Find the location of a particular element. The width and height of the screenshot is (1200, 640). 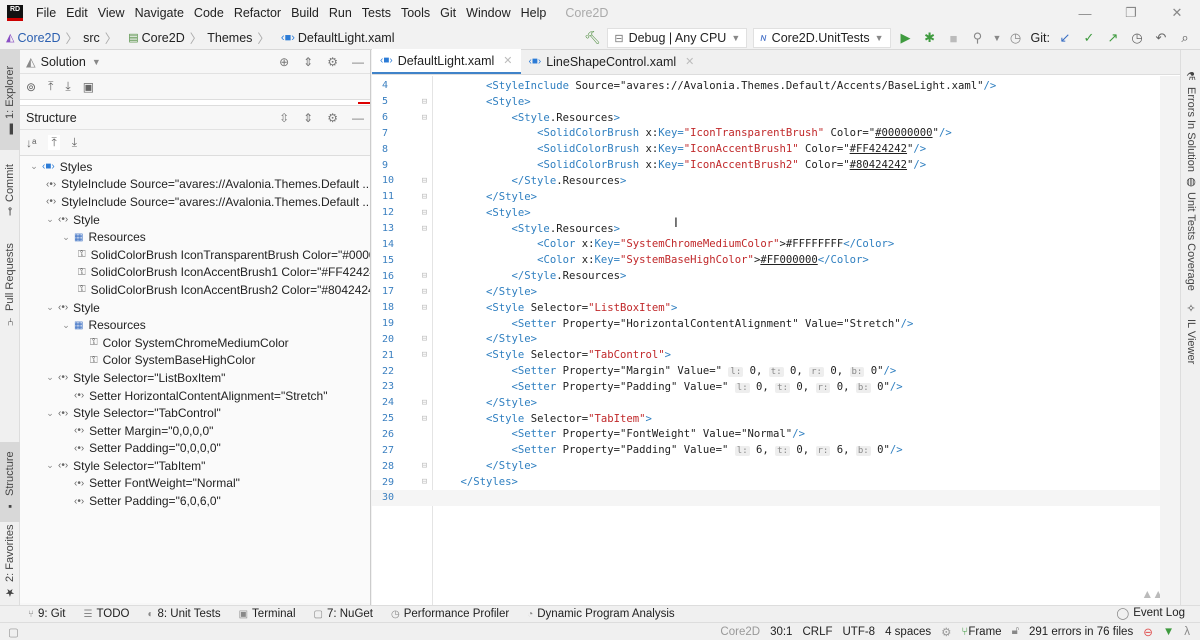

solution-title: Solution is located at coordinates (63, 62).